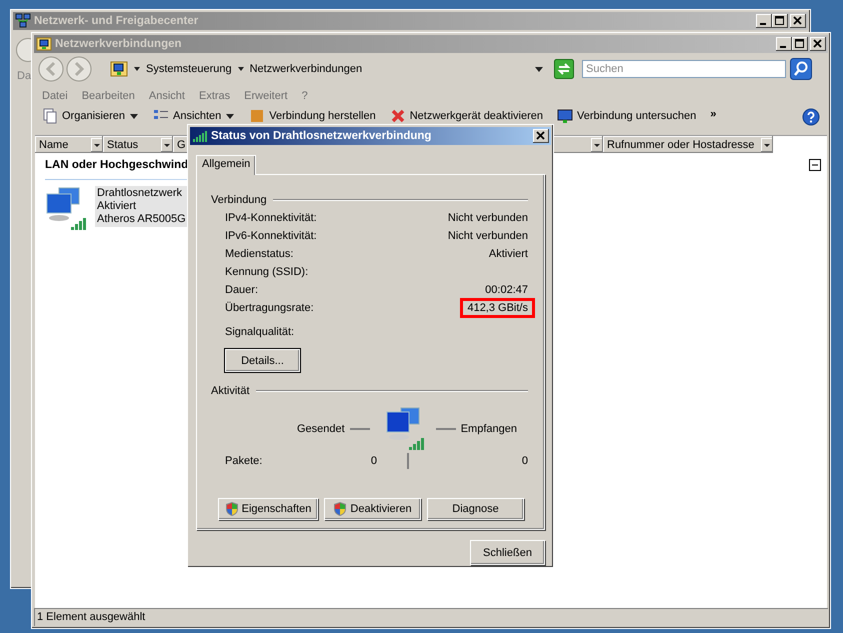 The height and width of the screenshot is (633, 843). I want to click on address-bar: Systemsteuerung Netzwerkverbindungen, so click(329, 69).